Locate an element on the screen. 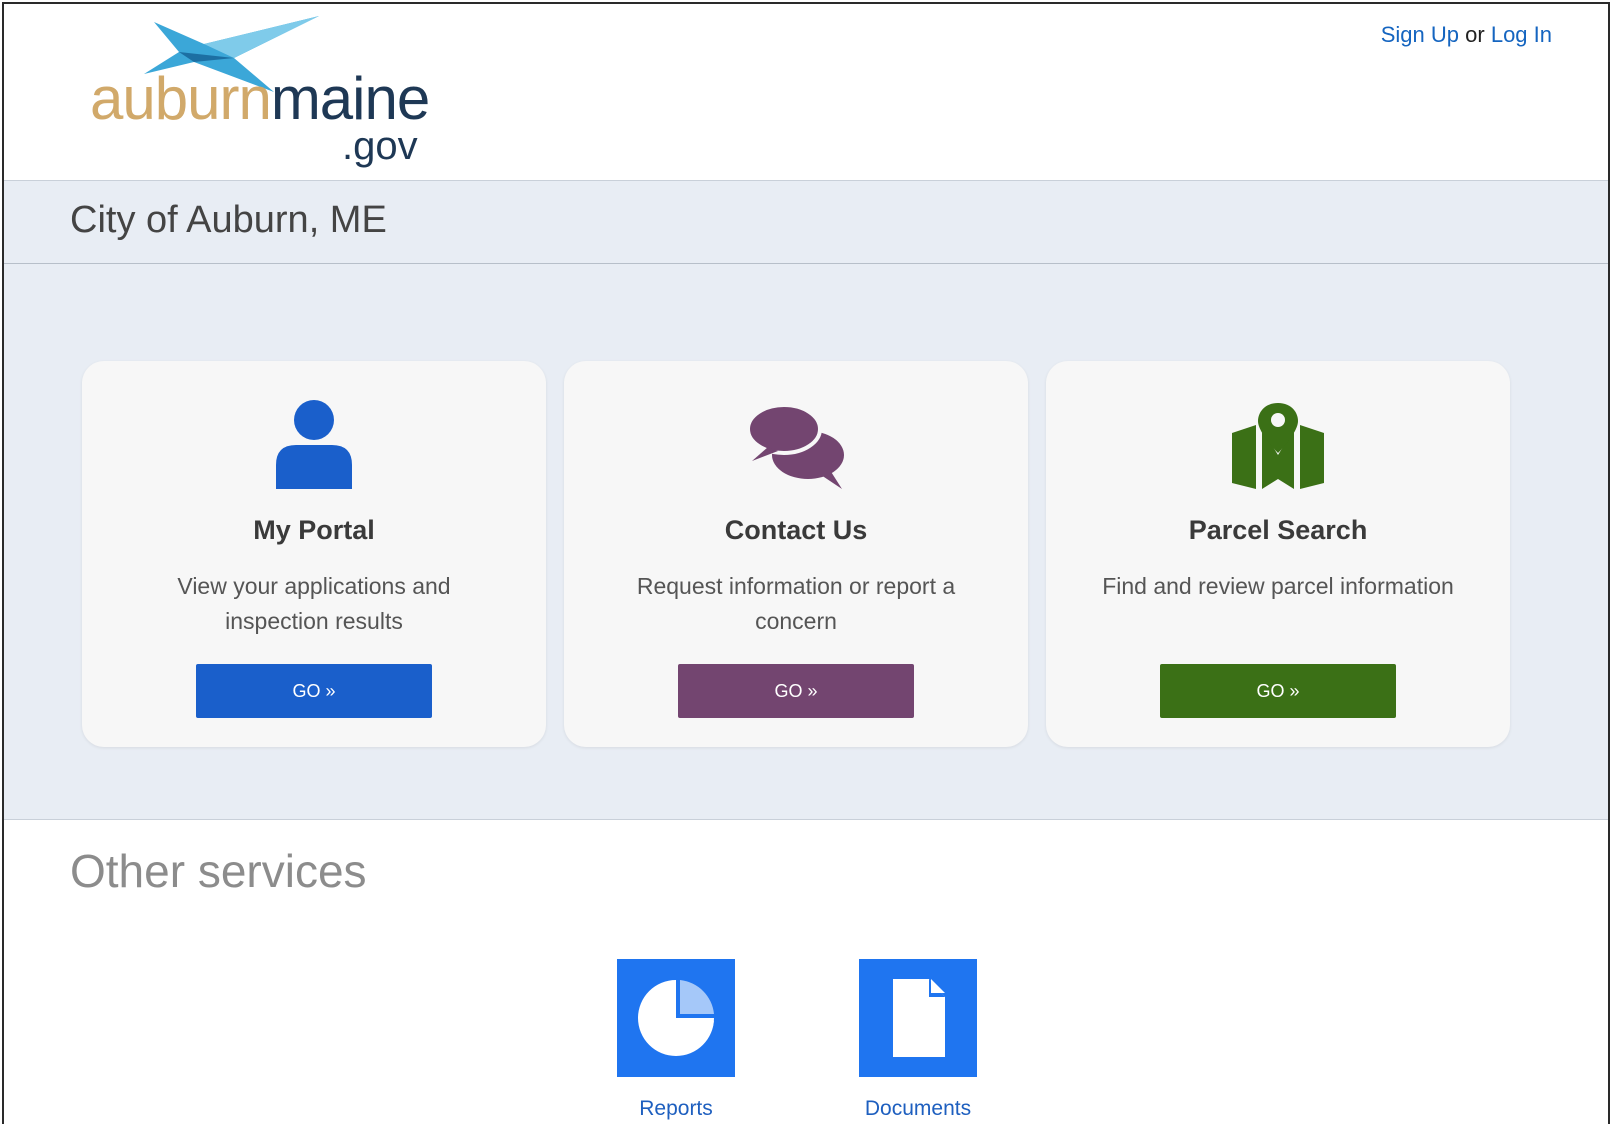 The image size is (1614, 1124). contact-us-go-button: GO » is located at coordinates (796, 691).